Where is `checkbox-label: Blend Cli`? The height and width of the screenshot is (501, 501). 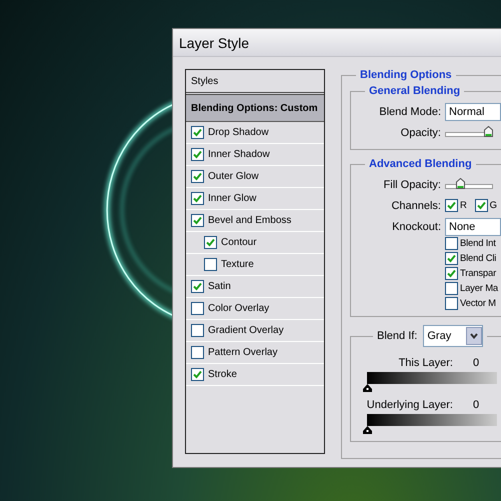
checkbox-label: Blend Cli is located at coordinates (478, 258).